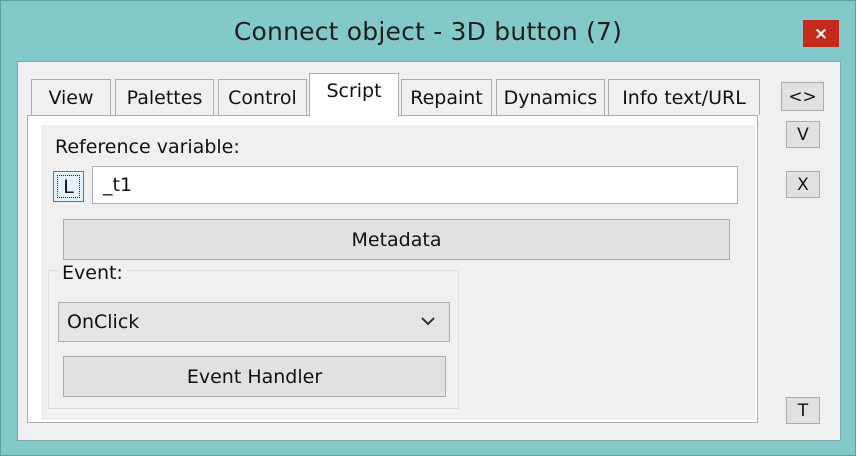 This screenshot has height=456, width=856. Describe the element at coordinates (103, 322) in the screenshot. I see `event-selected-value: OnClick` at that location.